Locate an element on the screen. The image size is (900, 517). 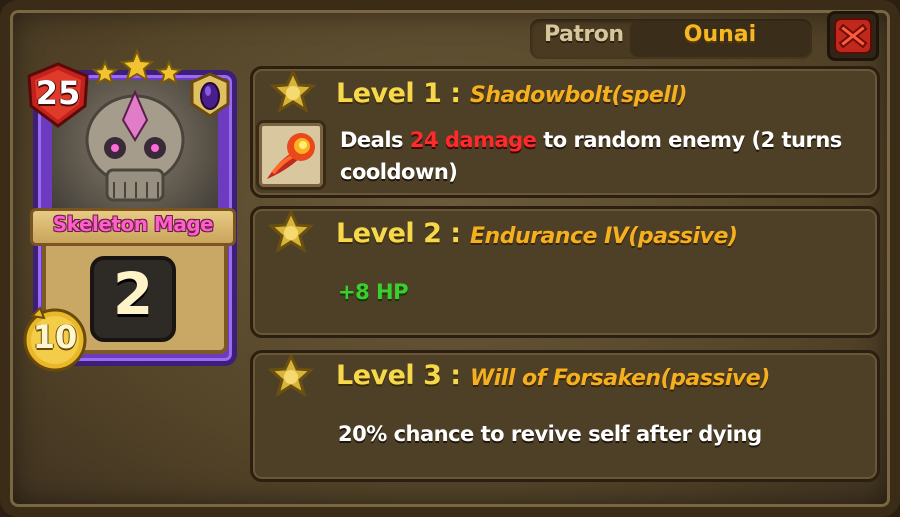
damage-value: 24 damage is located at coordinates (473, 140).